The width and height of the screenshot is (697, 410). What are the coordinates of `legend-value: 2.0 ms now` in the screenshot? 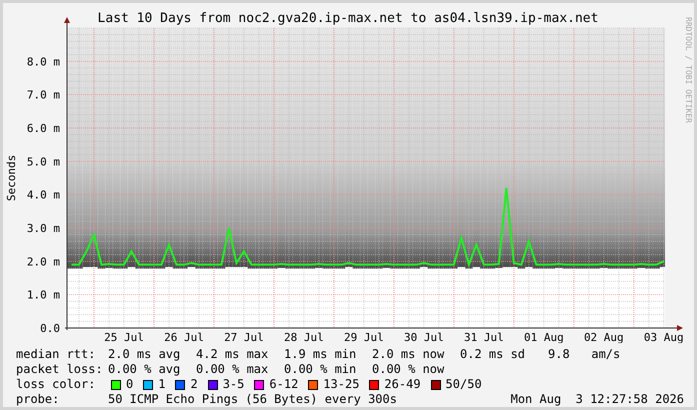 It's located at (409, 354).